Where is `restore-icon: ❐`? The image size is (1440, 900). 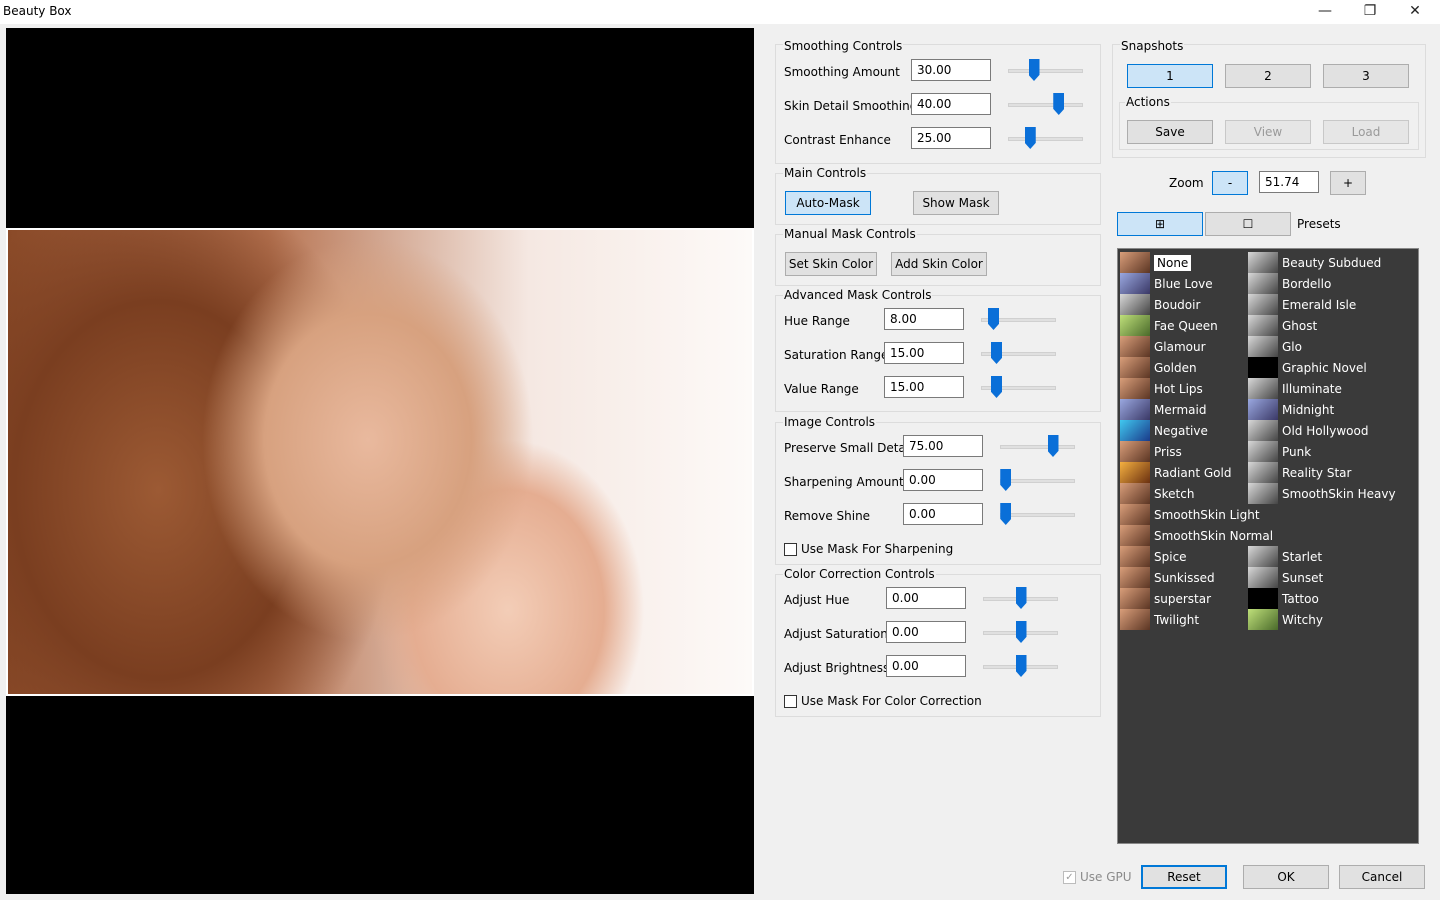 restore-icon: ❐ is located at coordinates (1370, 12).